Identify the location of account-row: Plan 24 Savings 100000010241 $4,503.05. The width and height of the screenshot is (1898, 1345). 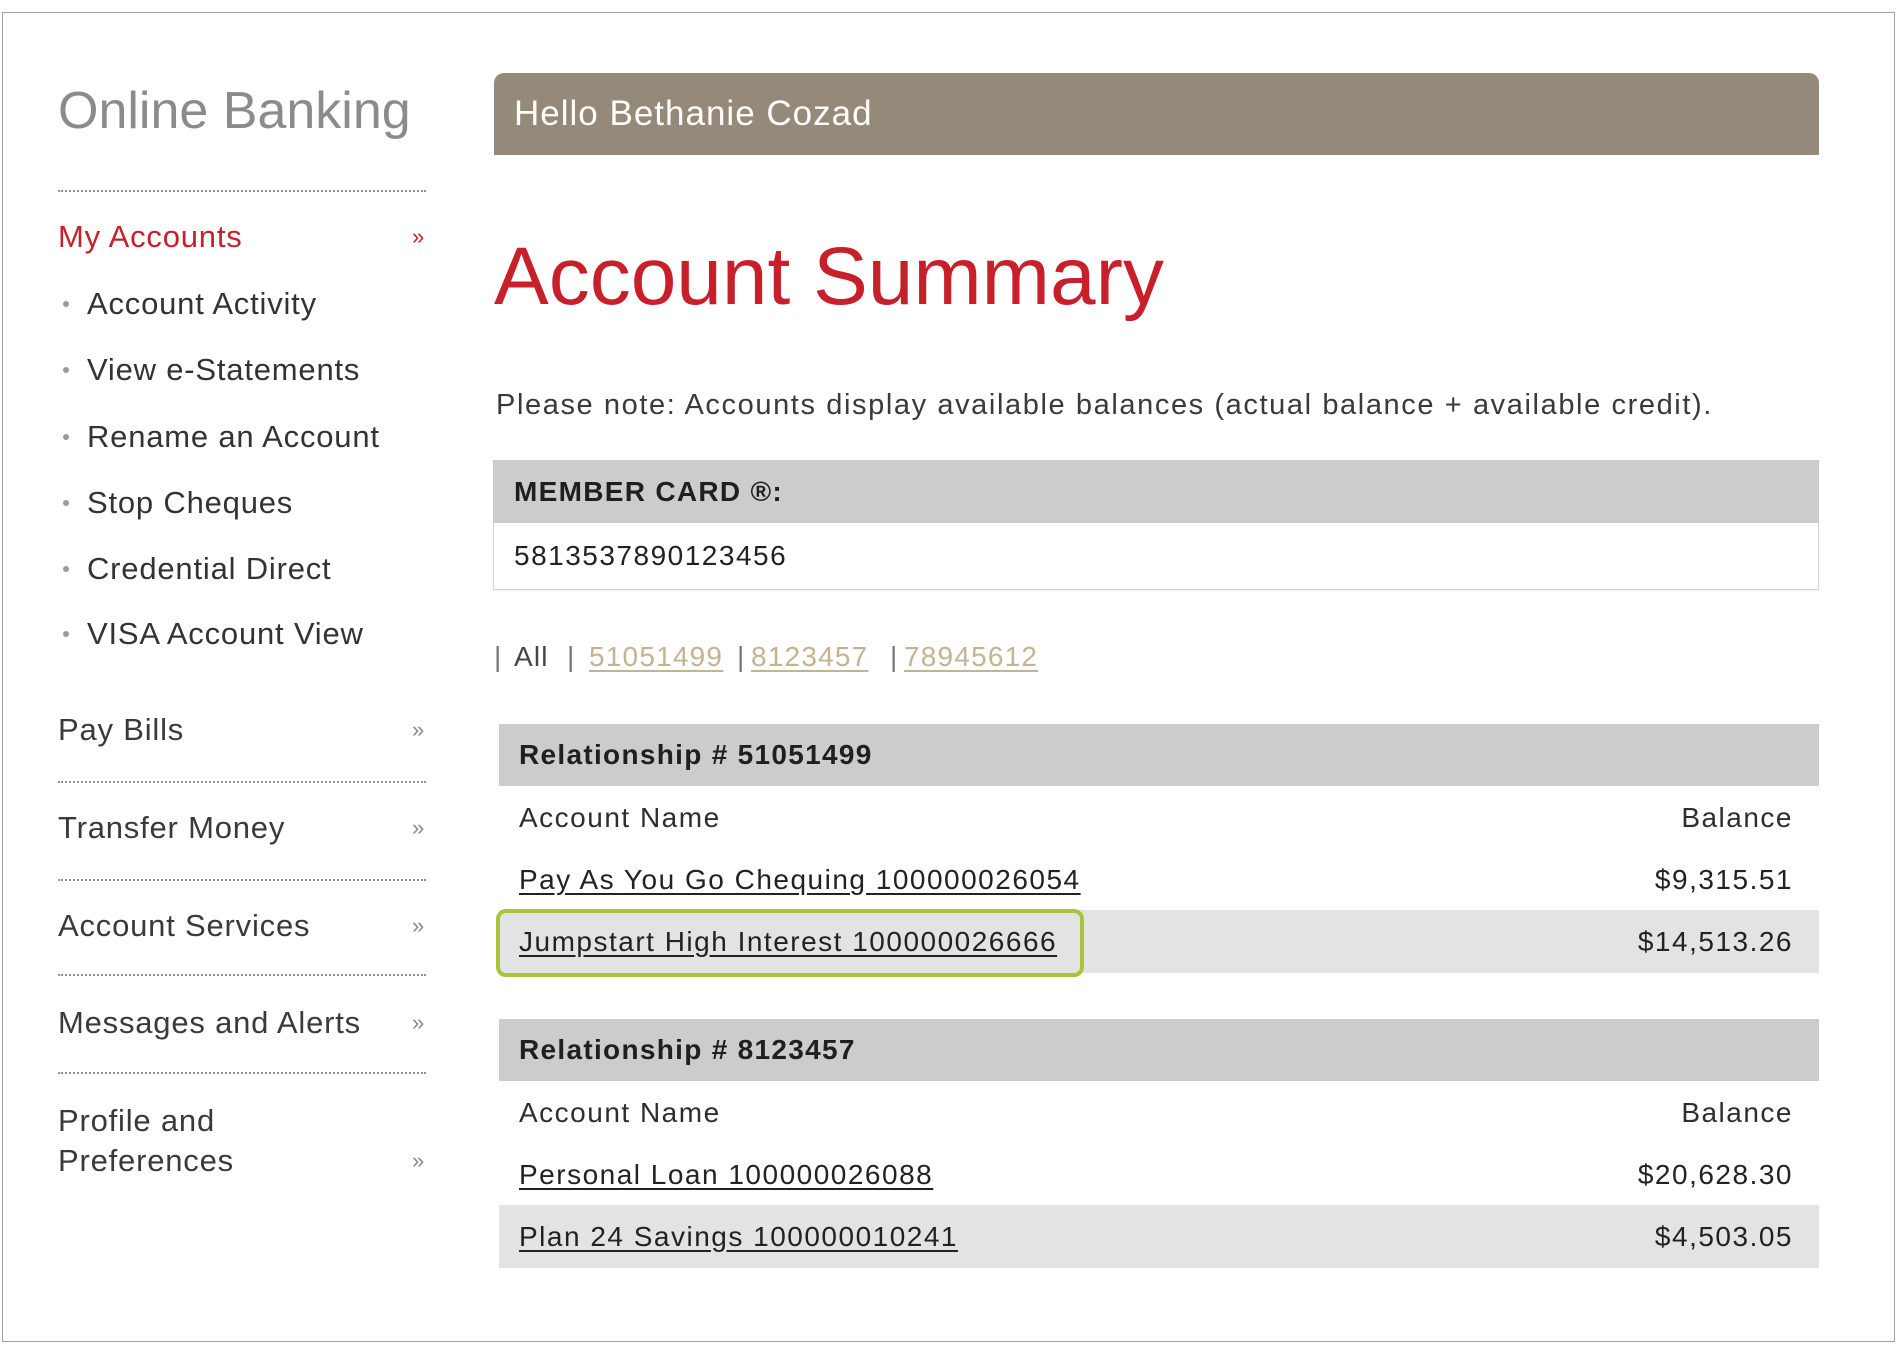
(1159, 1236).